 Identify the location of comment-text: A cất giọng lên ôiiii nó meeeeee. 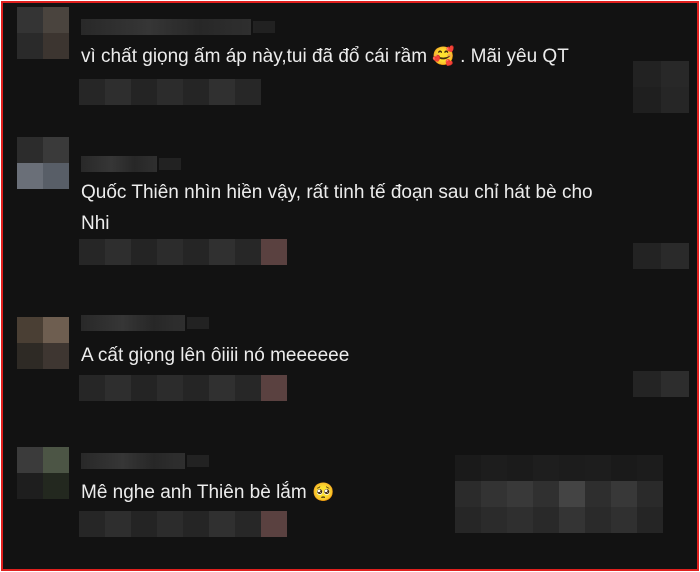
(215, 355).